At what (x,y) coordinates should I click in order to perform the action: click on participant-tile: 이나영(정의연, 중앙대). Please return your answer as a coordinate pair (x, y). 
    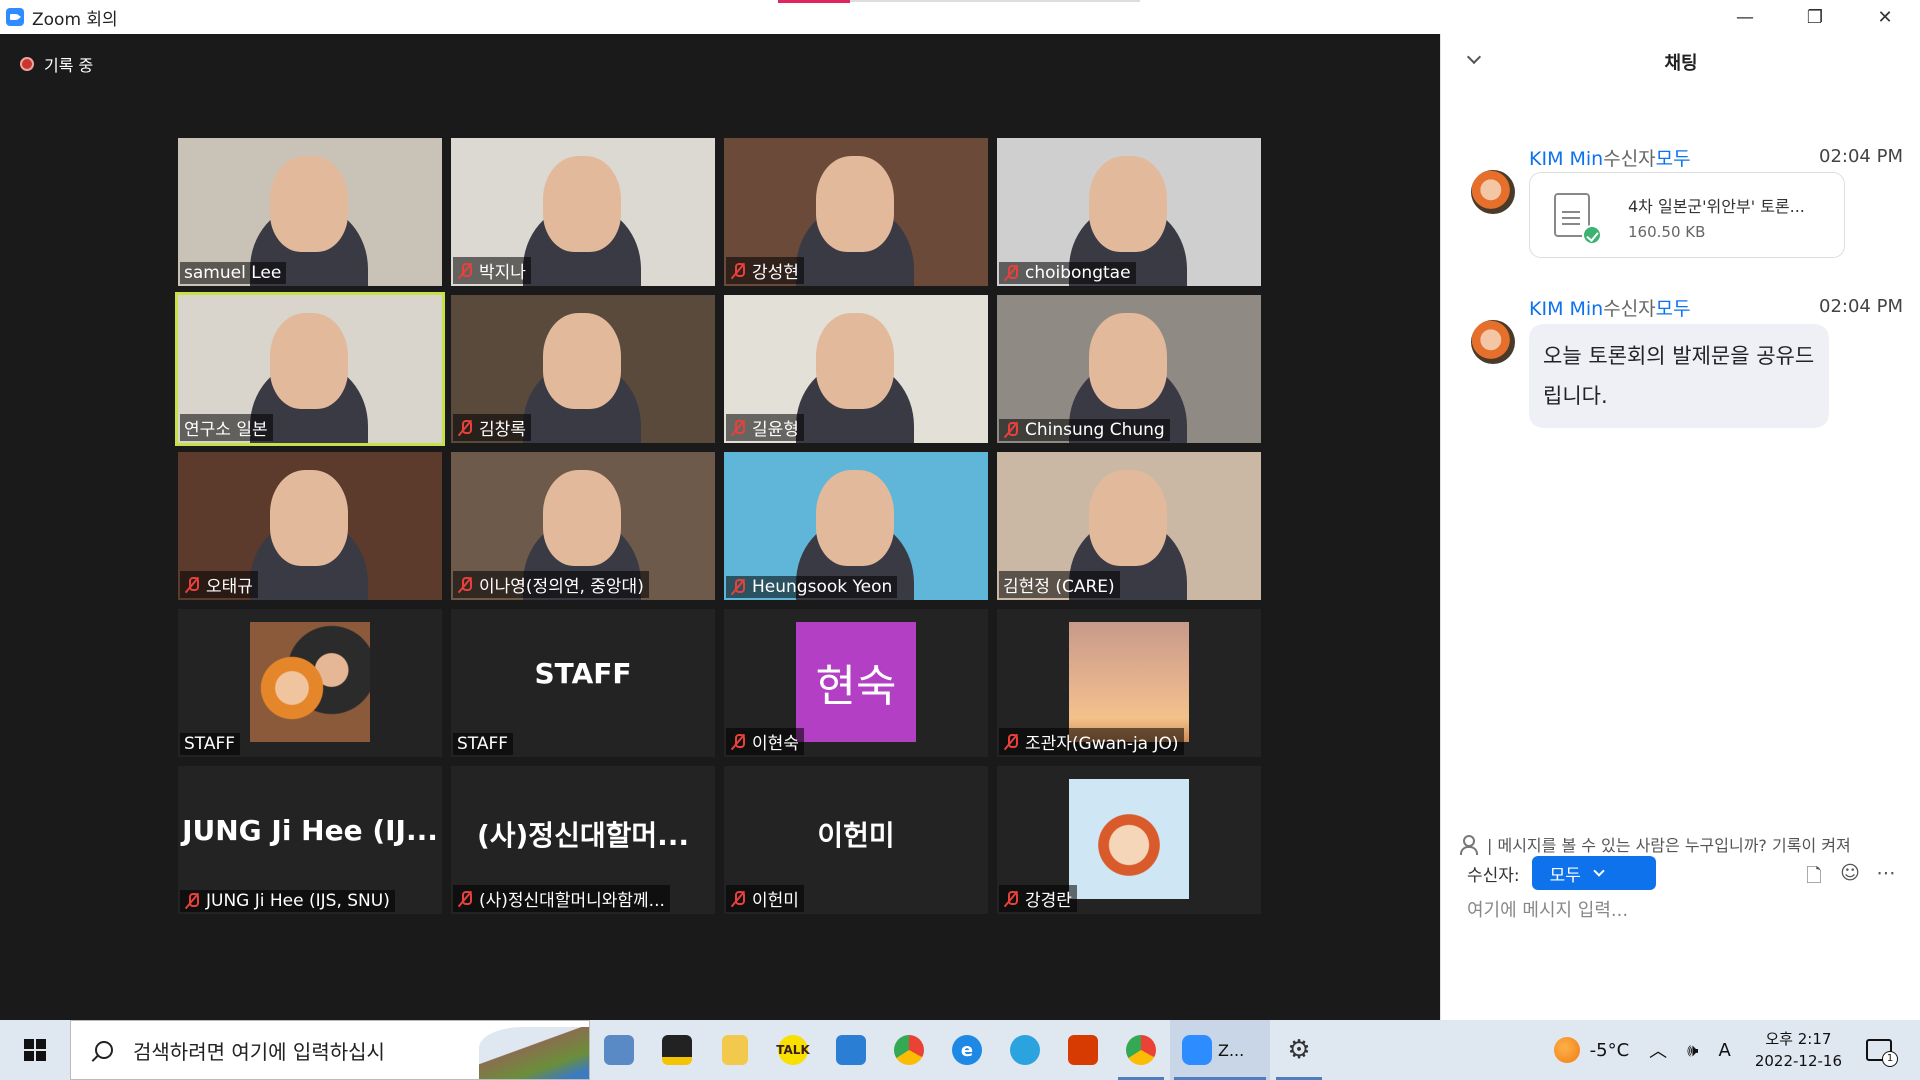
    Looking at the image, I should click on (583, 526).